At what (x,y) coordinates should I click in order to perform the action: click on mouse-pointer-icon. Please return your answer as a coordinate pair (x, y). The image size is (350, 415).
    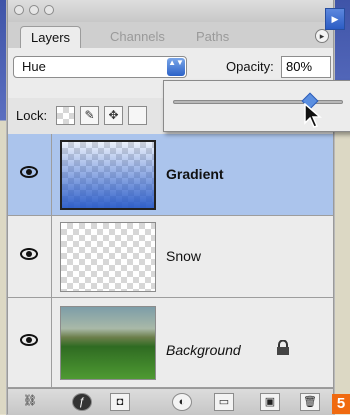
    Looking at the image, I should click on (313, 115).